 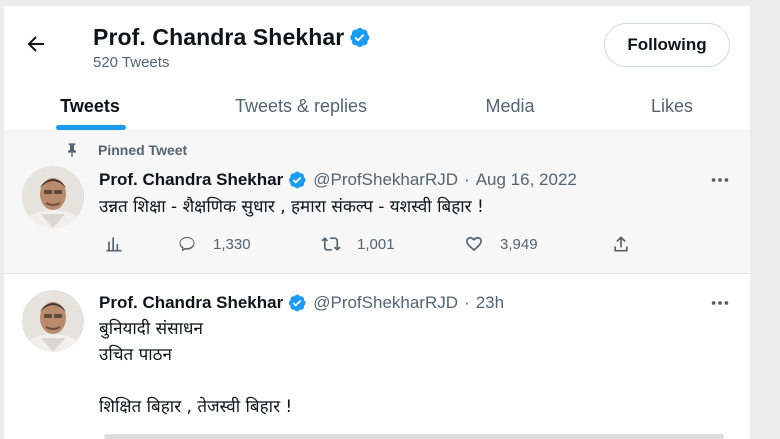 What do you see at coordinates (414, 436) in the screenshot?
I see `bottom-divider` at bounding box center [414, 436].